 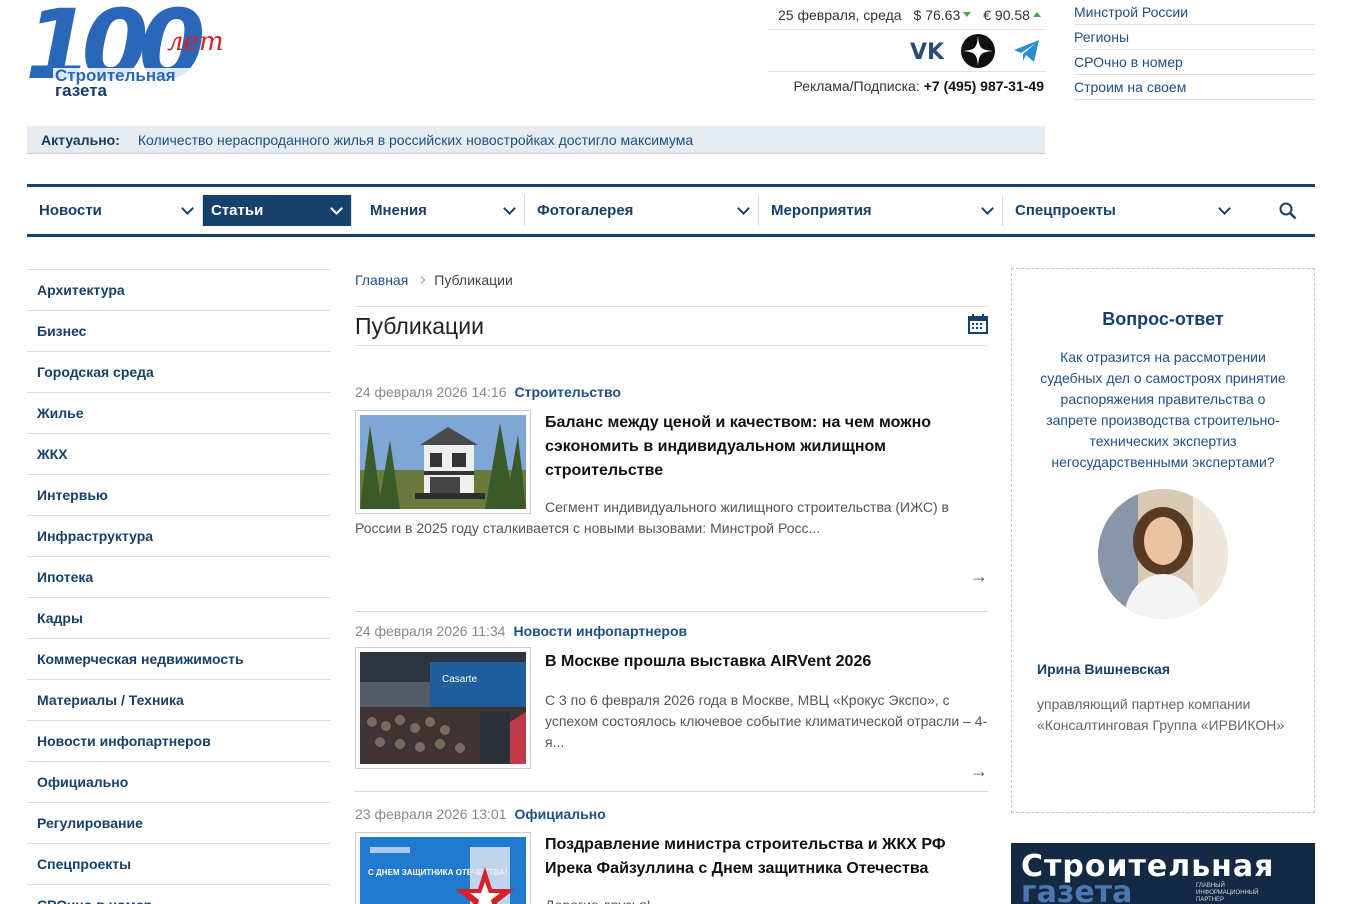 What do you see at coordinates (179, 740) in the screenshot?
I see `sidebar-item: Новости инфопартнеров` at bounding box center [179, 740].